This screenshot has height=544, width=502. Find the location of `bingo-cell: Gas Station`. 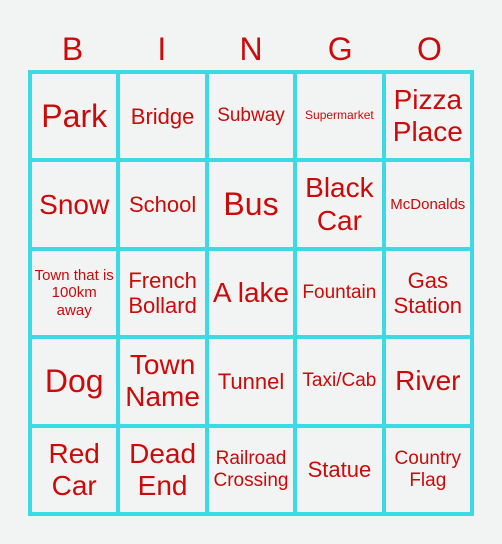

bingo-cell: Gas Station is located at coordinates (427, 293).